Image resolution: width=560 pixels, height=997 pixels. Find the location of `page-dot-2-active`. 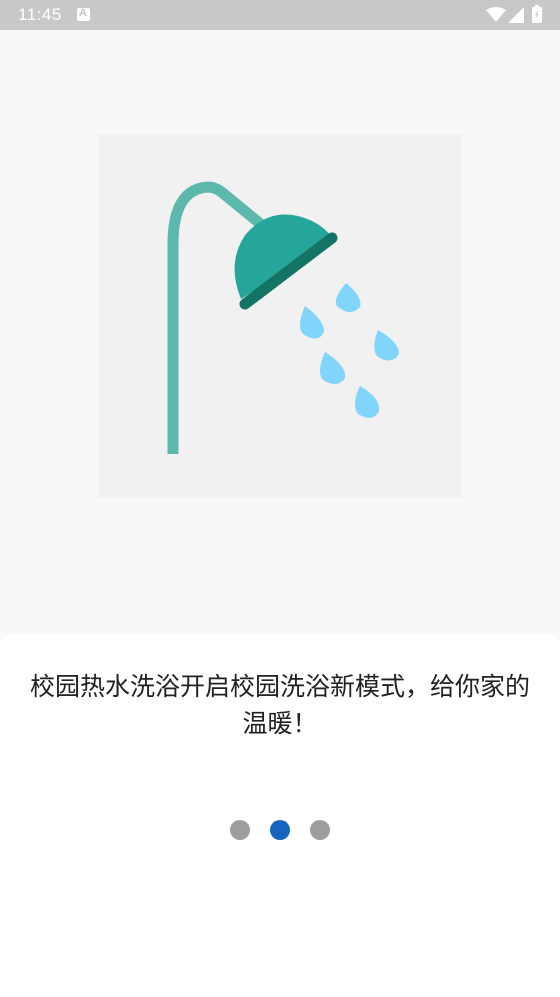

page-dot-2-active is located at coordinates (280, 830).